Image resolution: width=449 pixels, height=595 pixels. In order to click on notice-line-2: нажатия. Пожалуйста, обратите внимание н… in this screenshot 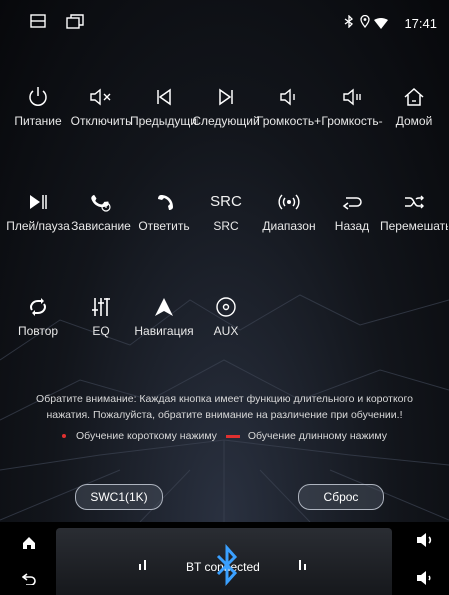, I will do `click(224, 415)`.